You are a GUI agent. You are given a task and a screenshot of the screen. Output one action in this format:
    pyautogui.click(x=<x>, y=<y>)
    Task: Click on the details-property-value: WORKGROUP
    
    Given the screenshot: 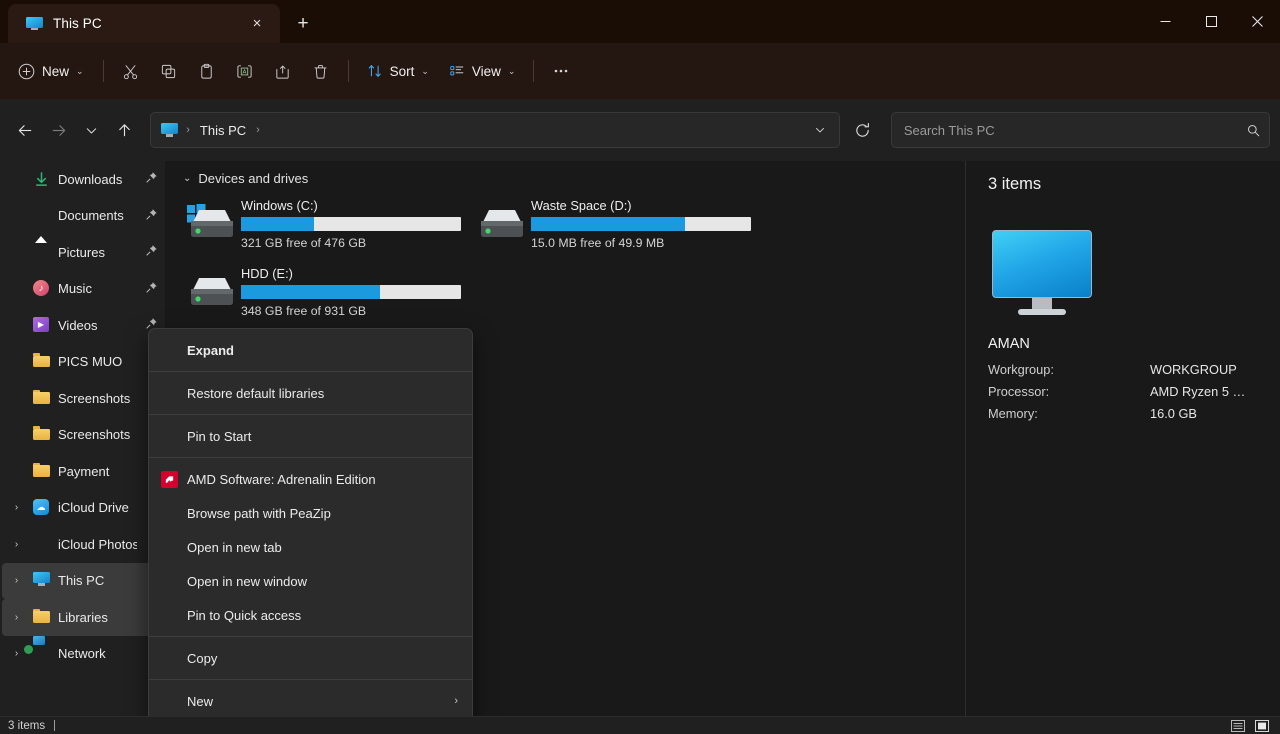 What is the action you would take?
    pyautogui.click(x=1193, y=369)
    